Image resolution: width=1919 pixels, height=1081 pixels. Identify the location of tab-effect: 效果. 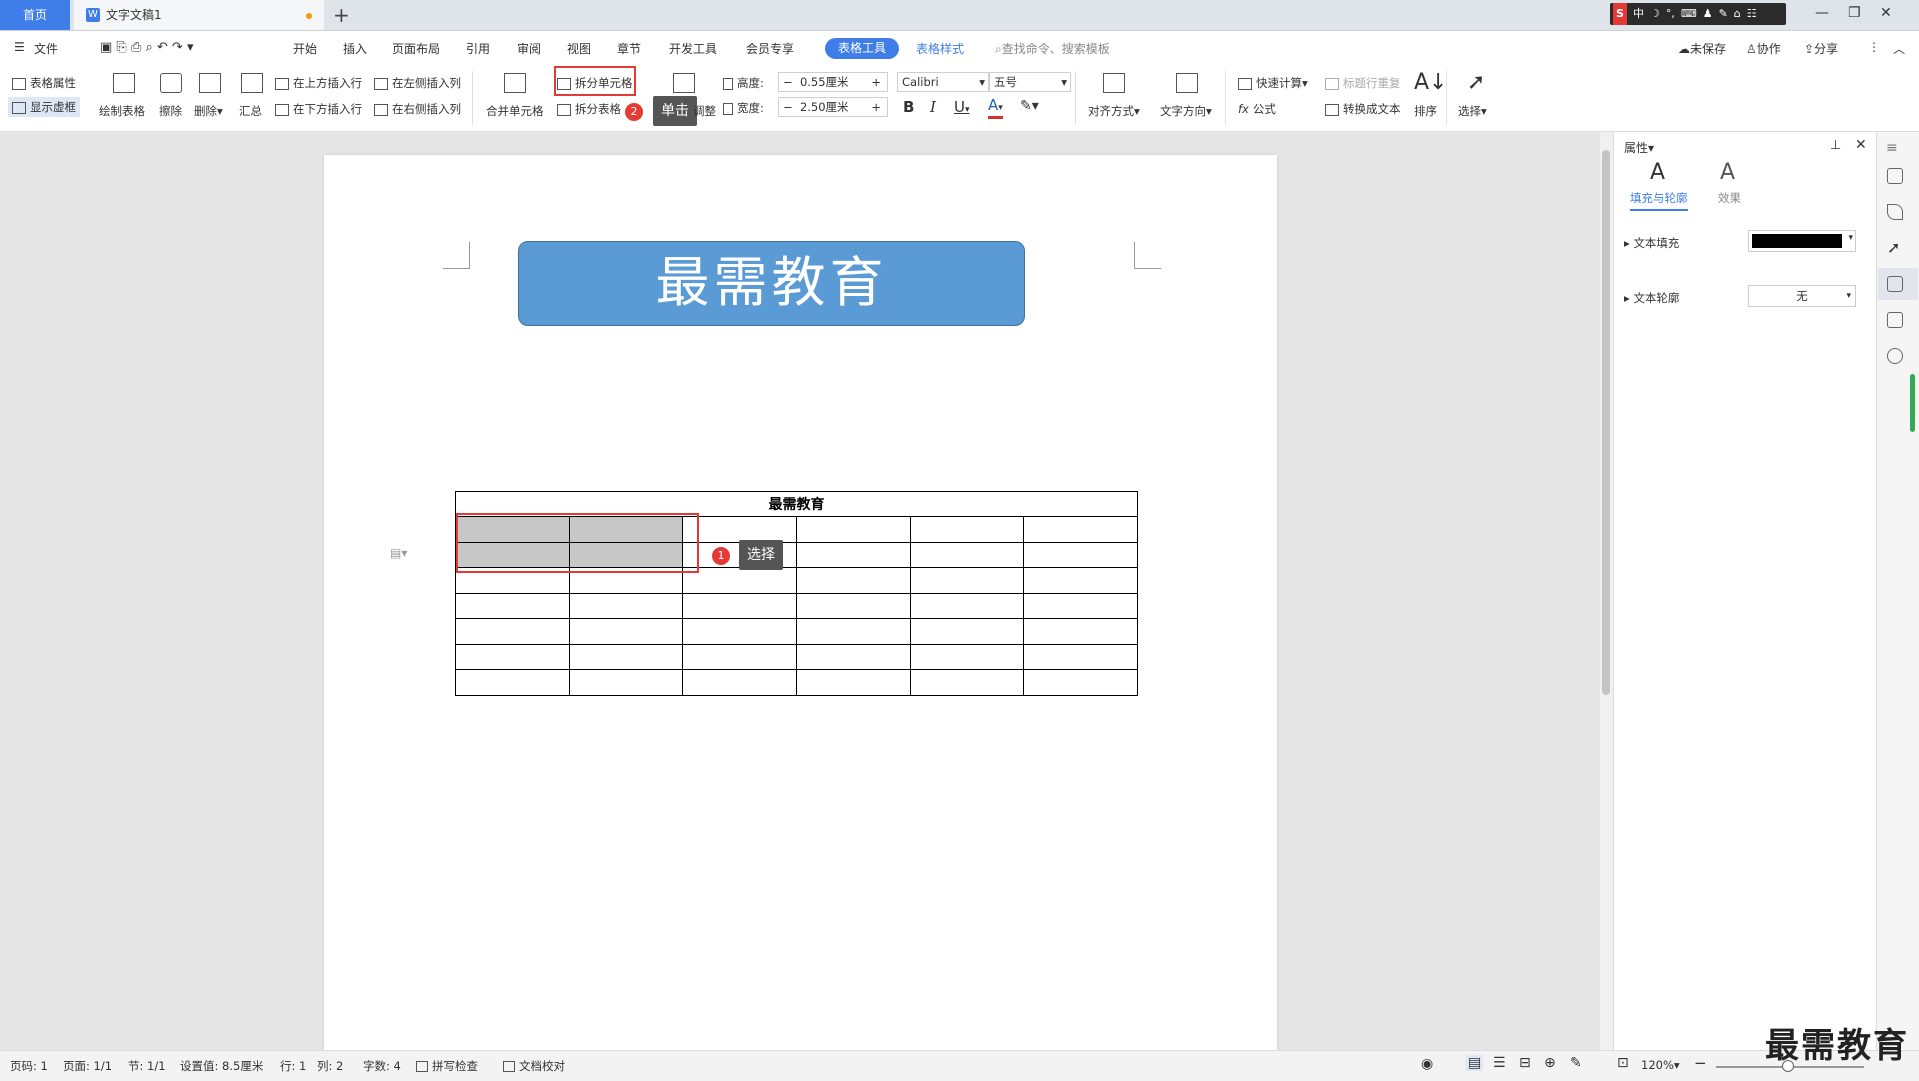
(1729, 198).